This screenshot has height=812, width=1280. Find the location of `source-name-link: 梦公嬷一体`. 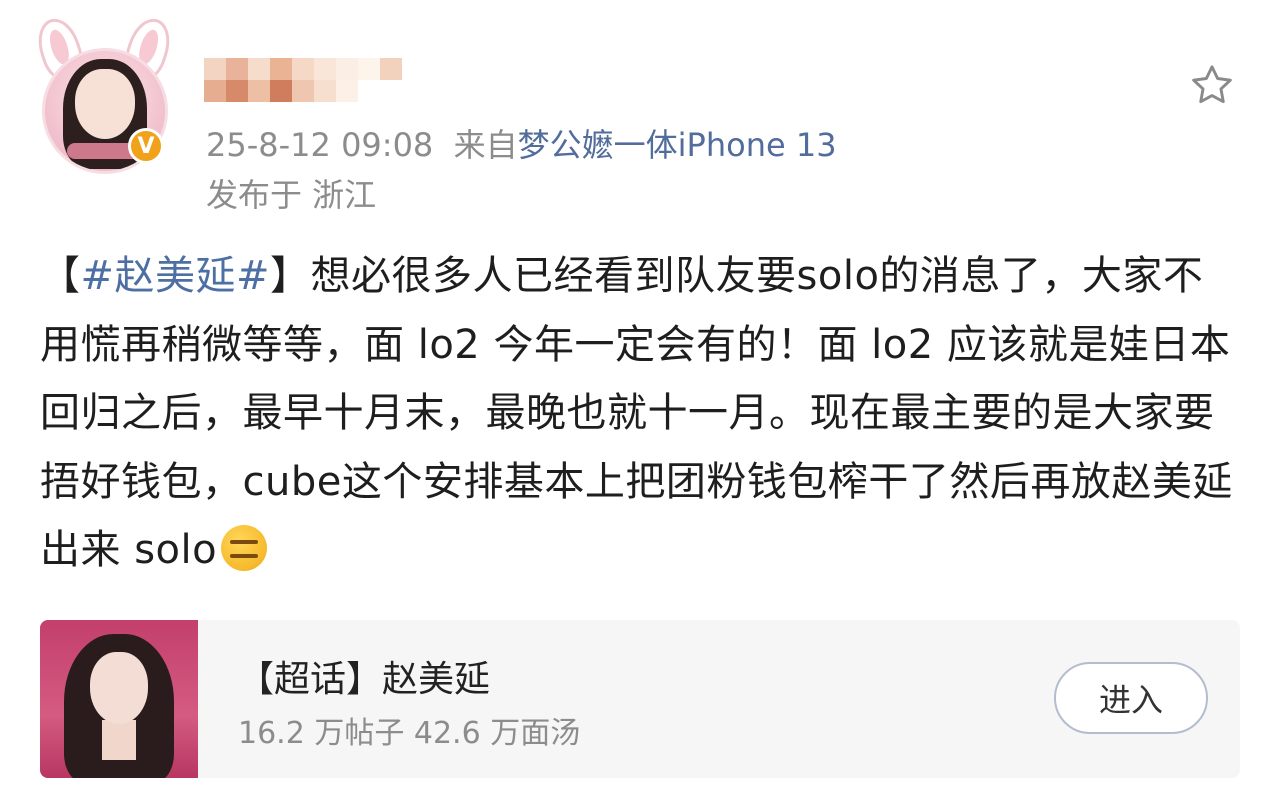

source-name-link: 梦公嬷一体 is located at coordinates (598, 145).